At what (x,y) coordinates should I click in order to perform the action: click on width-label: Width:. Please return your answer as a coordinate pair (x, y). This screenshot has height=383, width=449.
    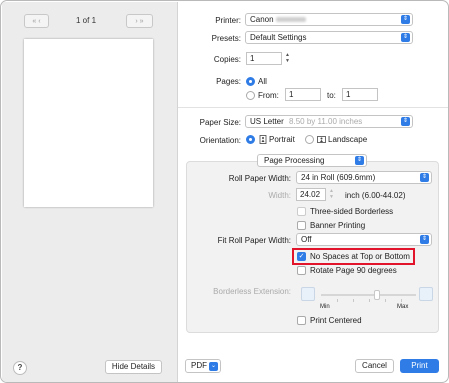
    Looking at the image, I should click on (279, 195).